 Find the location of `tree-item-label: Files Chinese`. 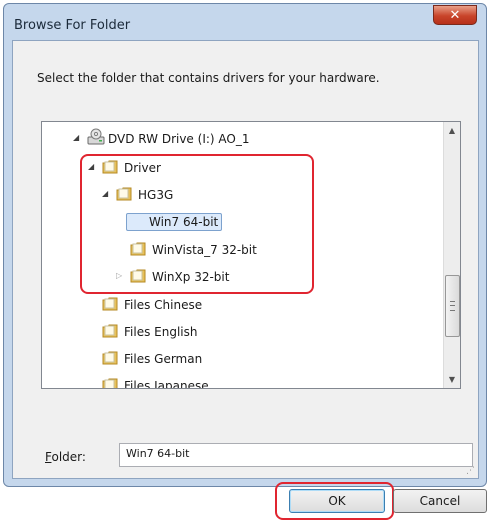

tree-item-label: Files Chinese is located at coordinates (163, 305).